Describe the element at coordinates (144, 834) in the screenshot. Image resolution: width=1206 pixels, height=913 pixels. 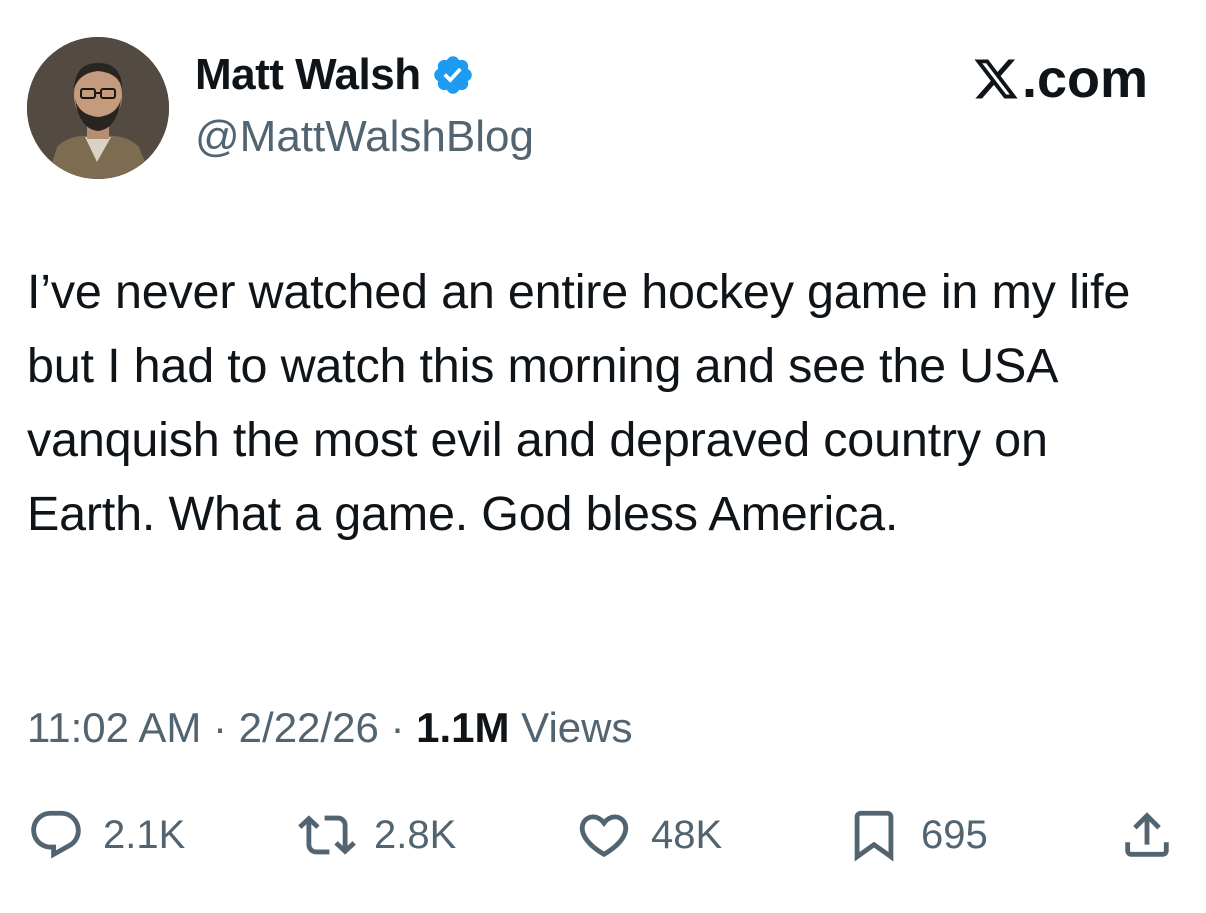
I see `reply-count: 2.1K` at that location.